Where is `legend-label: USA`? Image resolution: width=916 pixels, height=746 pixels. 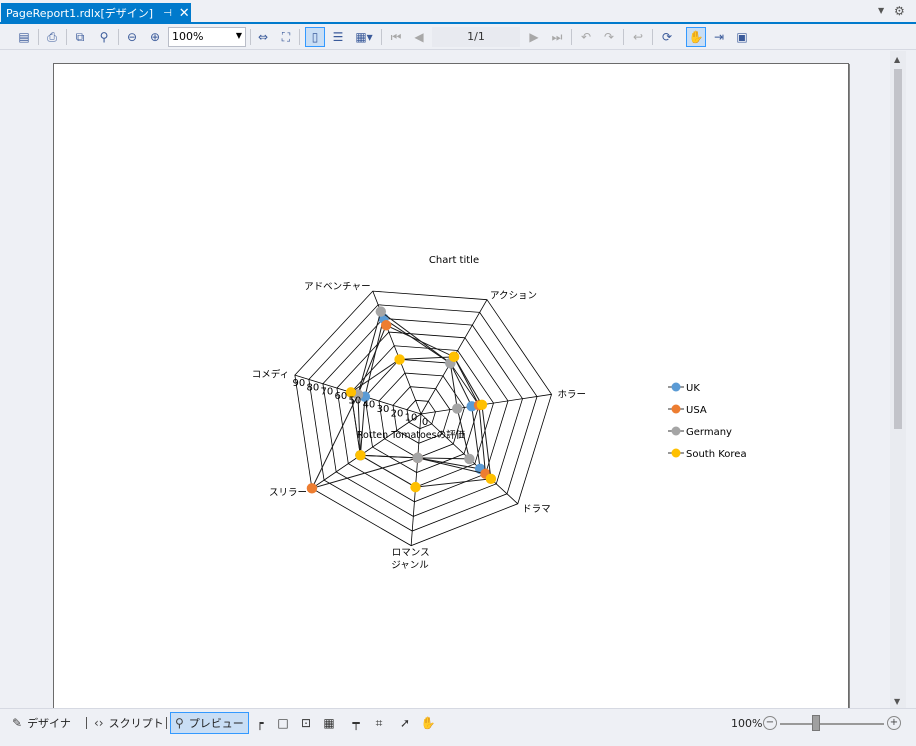
legend-label: USA is located at coordinates (696, 410).